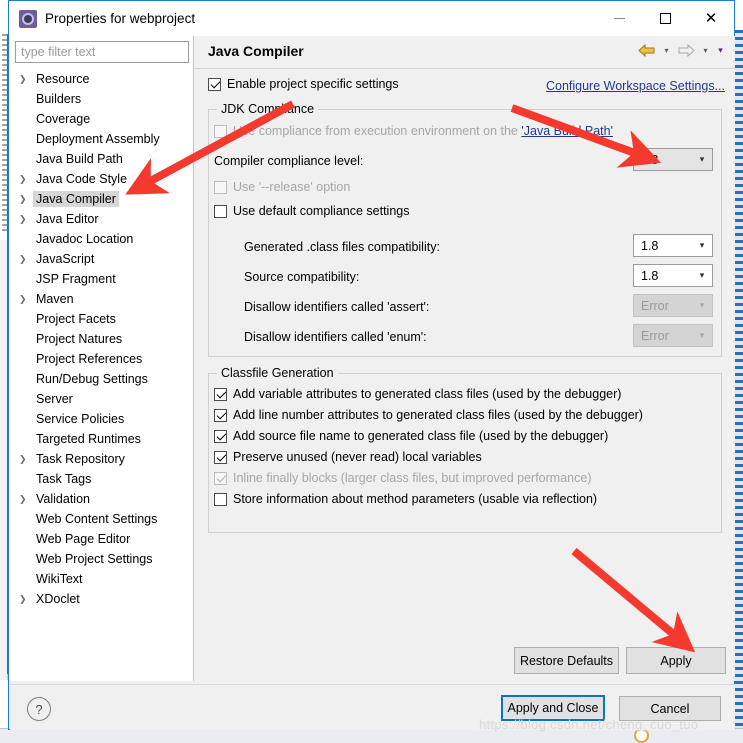  I want to click on sidebar-item-xdoclet: ❯ XDoclet, so click(101, 599).